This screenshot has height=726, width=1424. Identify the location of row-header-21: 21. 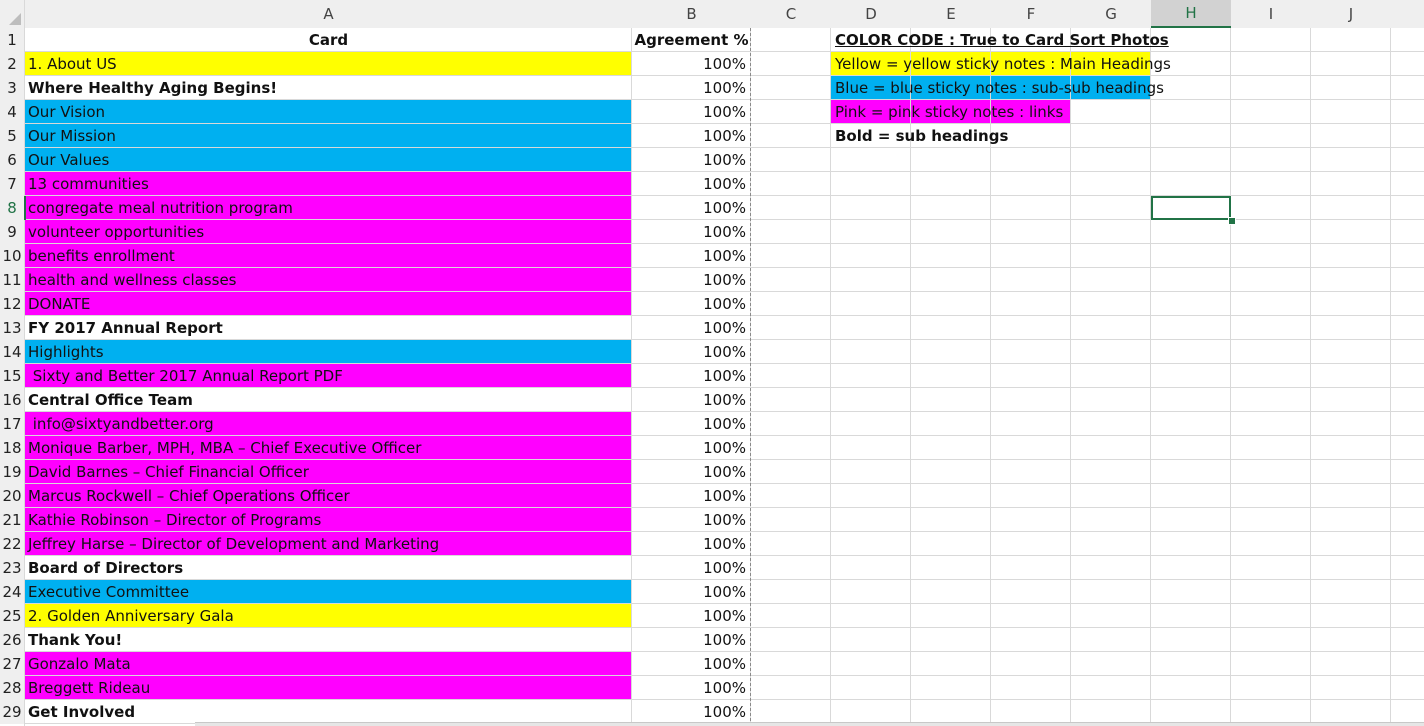
(12, 520).